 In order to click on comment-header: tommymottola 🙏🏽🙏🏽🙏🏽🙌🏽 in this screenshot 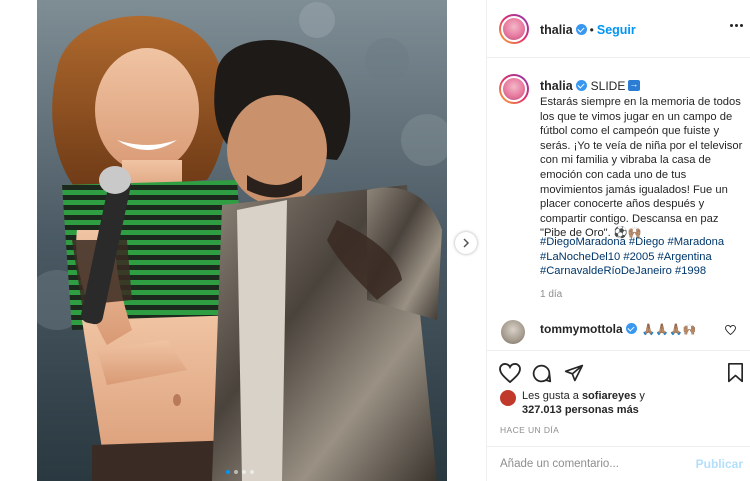, I will do `click(618, 329)`.